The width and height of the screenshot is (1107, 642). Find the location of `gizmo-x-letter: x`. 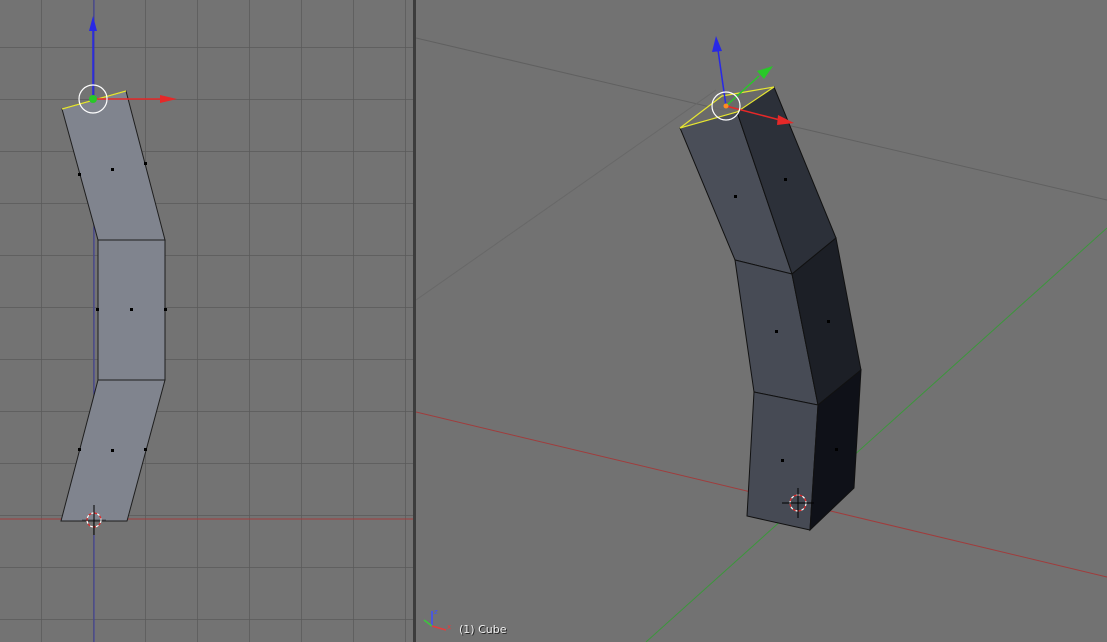

gizmo-x-letter: x is located at coordinates (449, 627).